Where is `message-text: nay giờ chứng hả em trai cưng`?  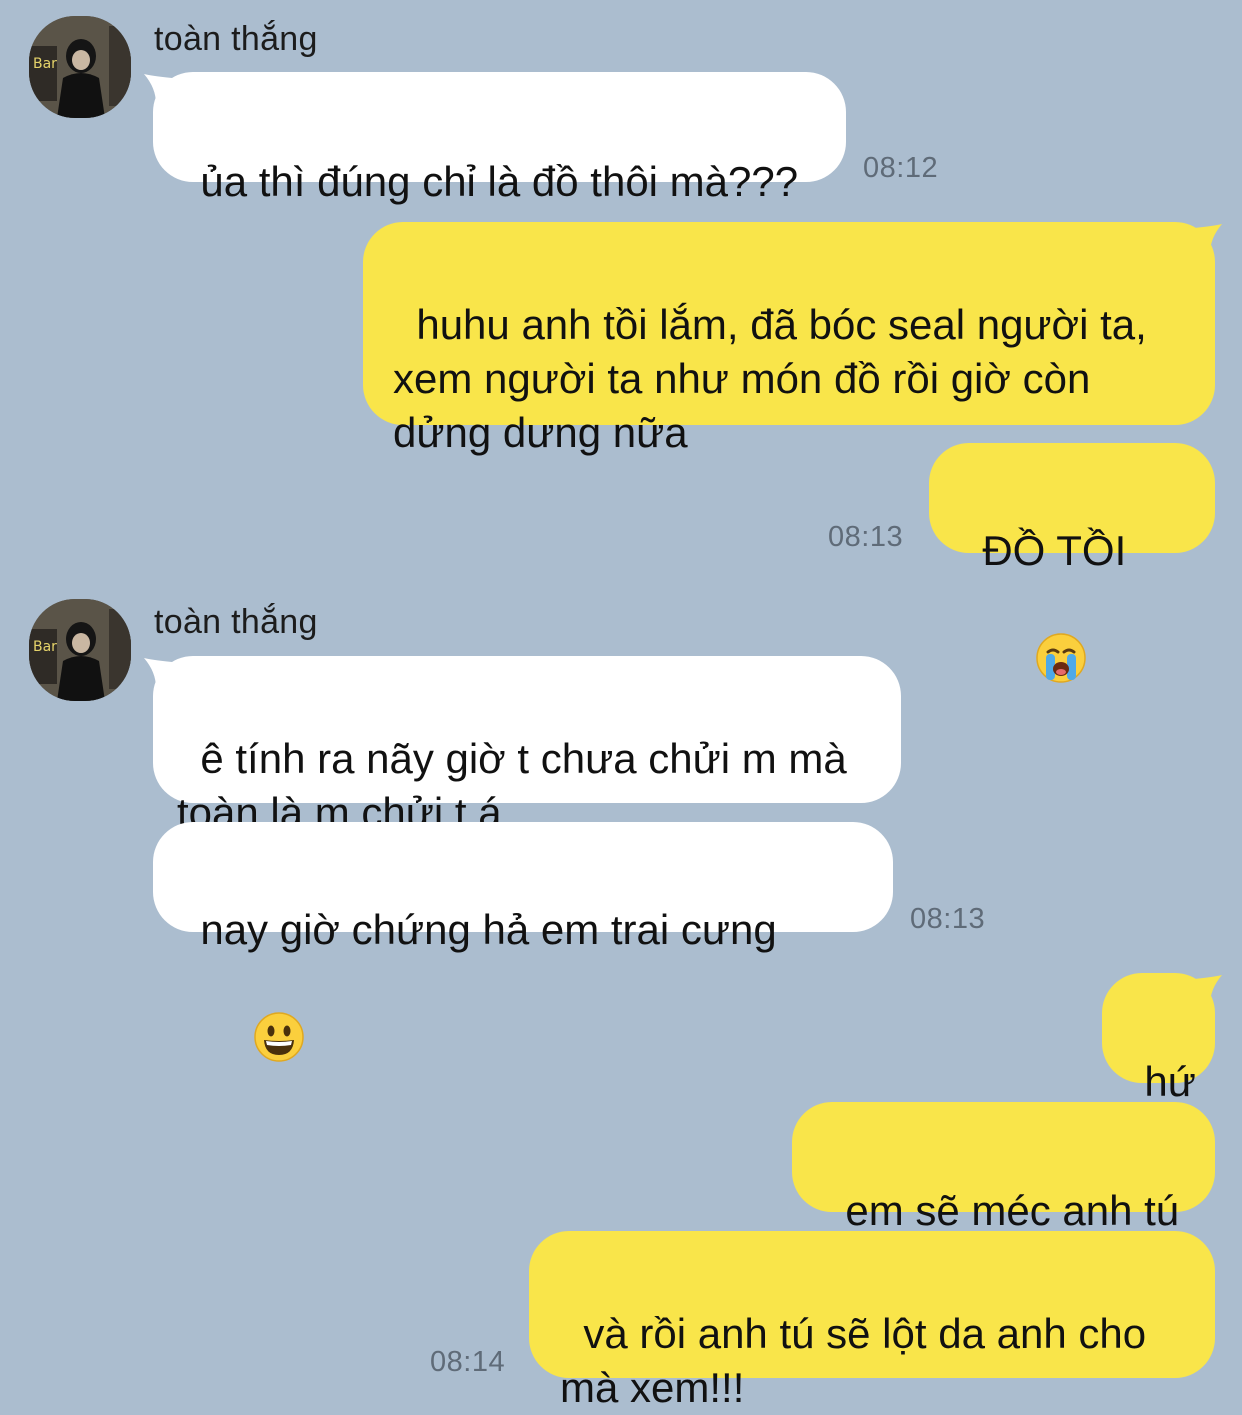 message-text: nay giờ chứng hả em trai cưng is located at coordinates (488, 929).